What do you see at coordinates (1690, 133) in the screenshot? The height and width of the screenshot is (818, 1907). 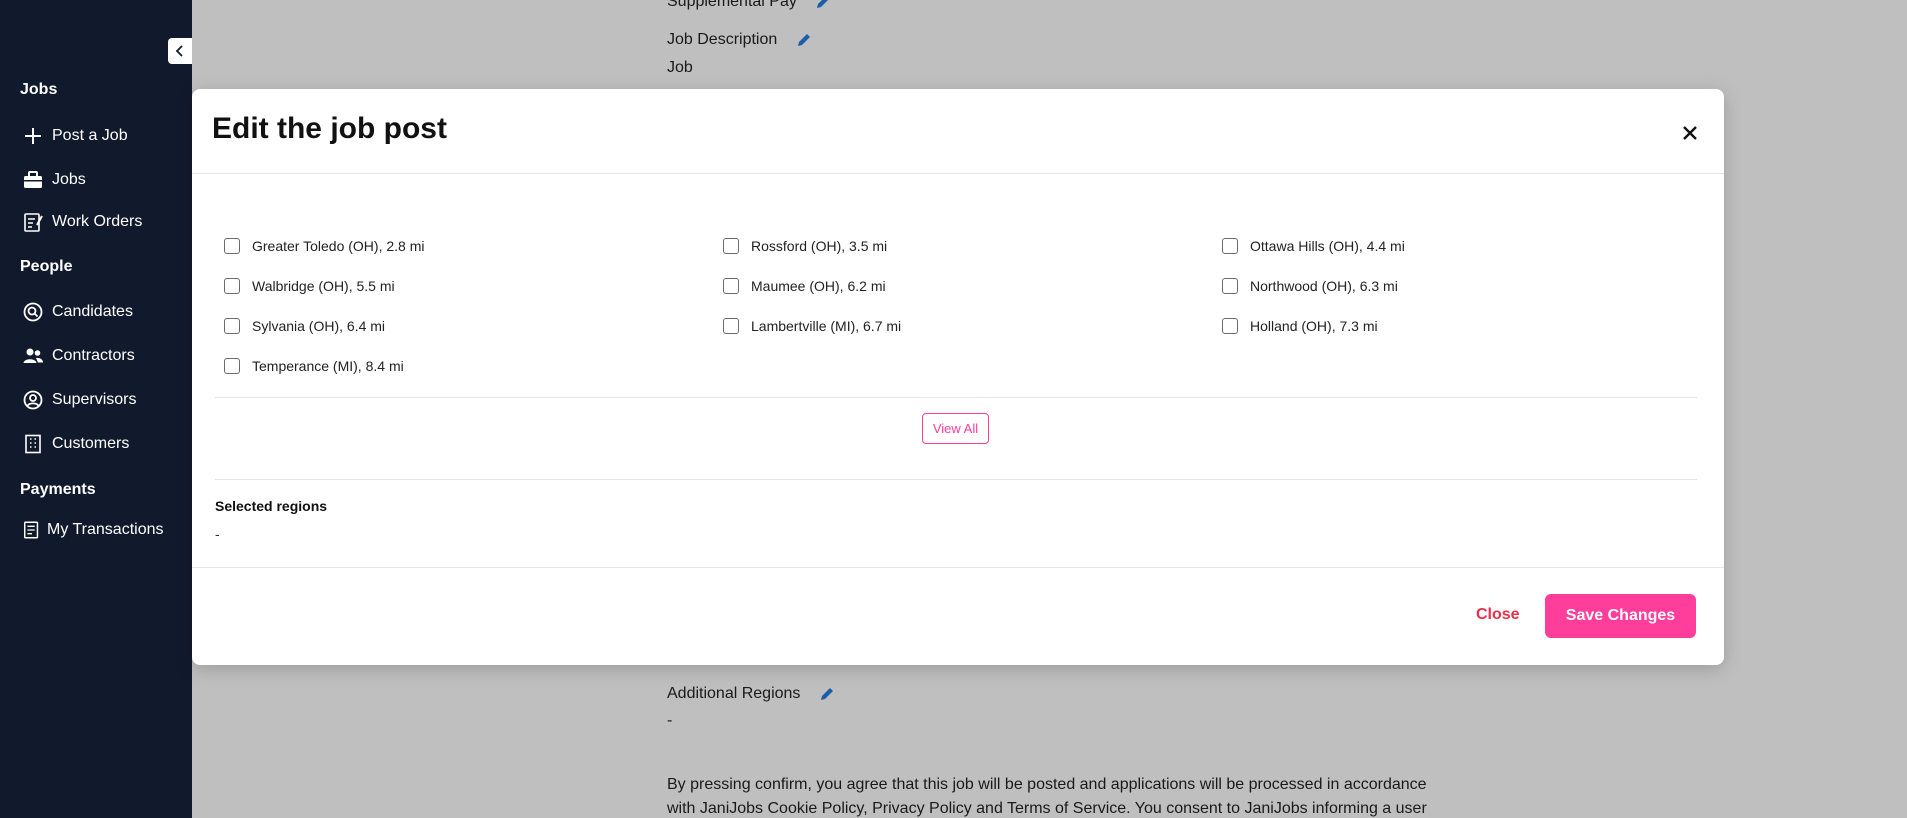 I see `close-icon` at bounding box center [1690, 133].